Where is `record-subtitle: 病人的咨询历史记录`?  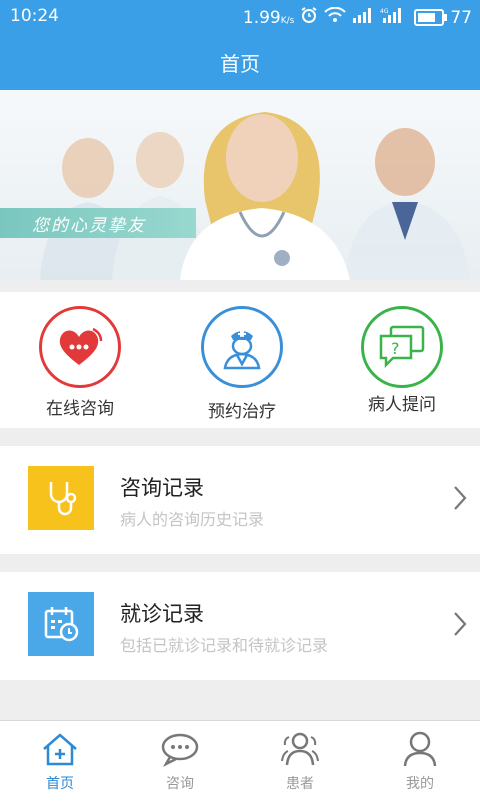 record-subtitle: 病人的咨询历史记录 is located at coordinates (192, 519).